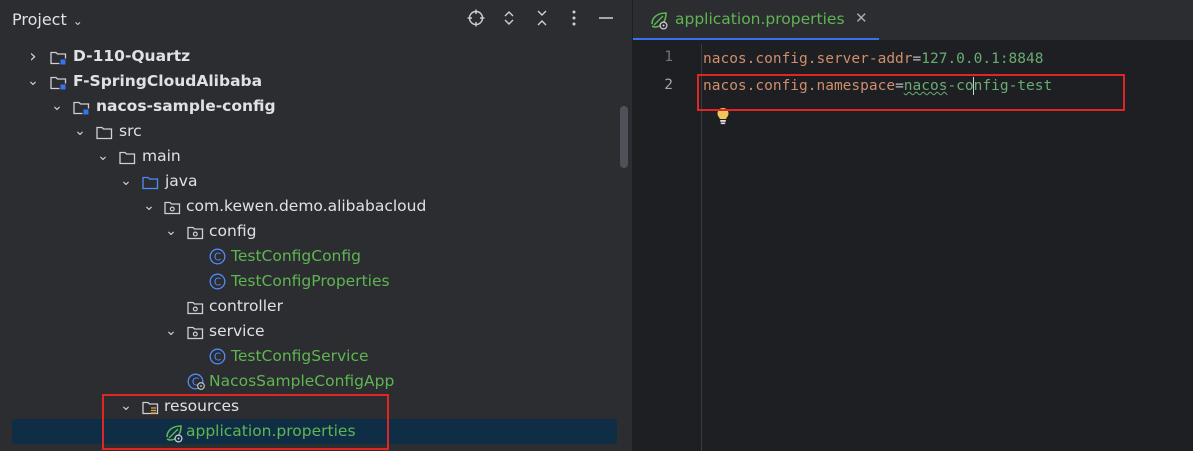 The height and width of the screenshot is (451, 1193). What do you see at coordinates (668, 57) in the screenshot?
I see `line-number: 1` at bounding box center [668, 57].